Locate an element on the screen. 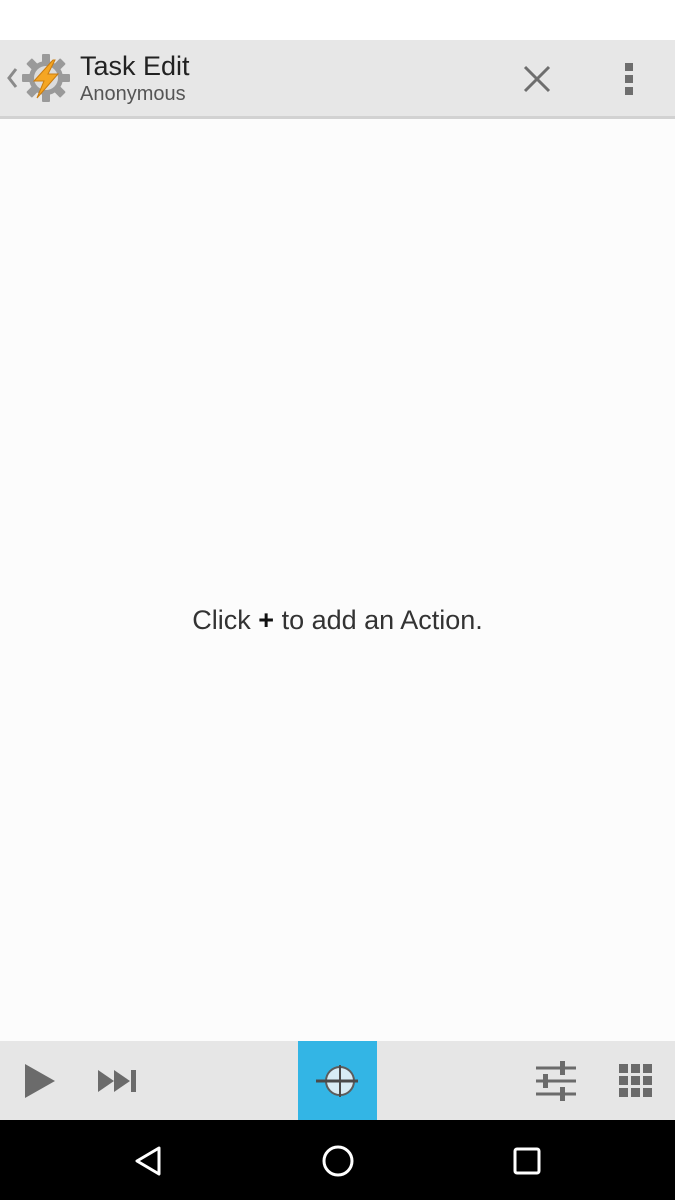  nav-home-icon is located at coordinates (338, 1161).